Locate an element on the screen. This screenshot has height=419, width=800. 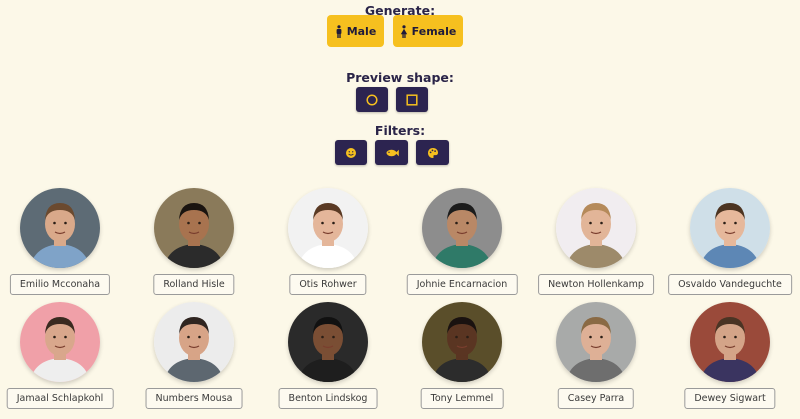
name-tag: Newton Hollenkamp is located at coordinates (596, 284).